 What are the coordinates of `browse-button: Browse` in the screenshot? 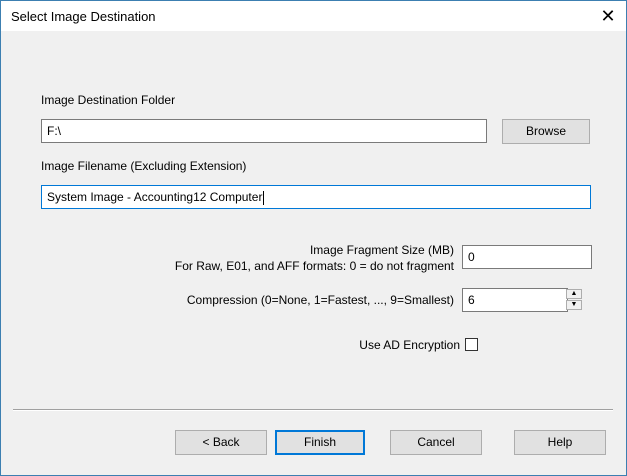 It's located at (546, 131).